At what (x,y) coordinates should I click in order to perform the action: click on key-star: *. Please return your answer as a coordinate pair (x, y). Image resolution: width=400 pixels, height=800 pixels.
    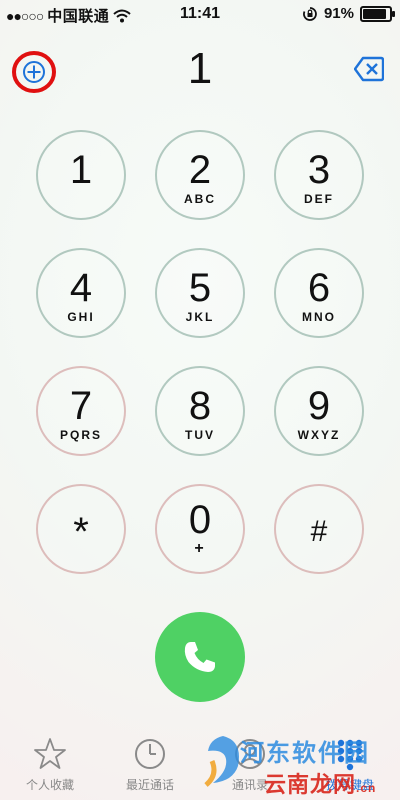
    Looking at the image, I should click on (81, 529).